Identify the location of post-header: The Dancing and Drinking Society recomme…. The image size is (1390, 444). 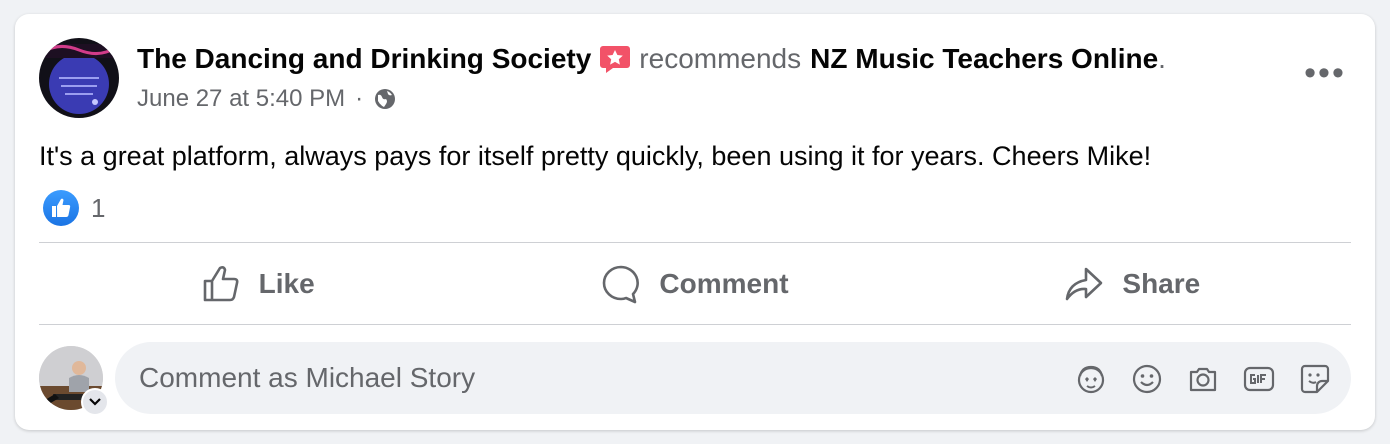
(651, 59).